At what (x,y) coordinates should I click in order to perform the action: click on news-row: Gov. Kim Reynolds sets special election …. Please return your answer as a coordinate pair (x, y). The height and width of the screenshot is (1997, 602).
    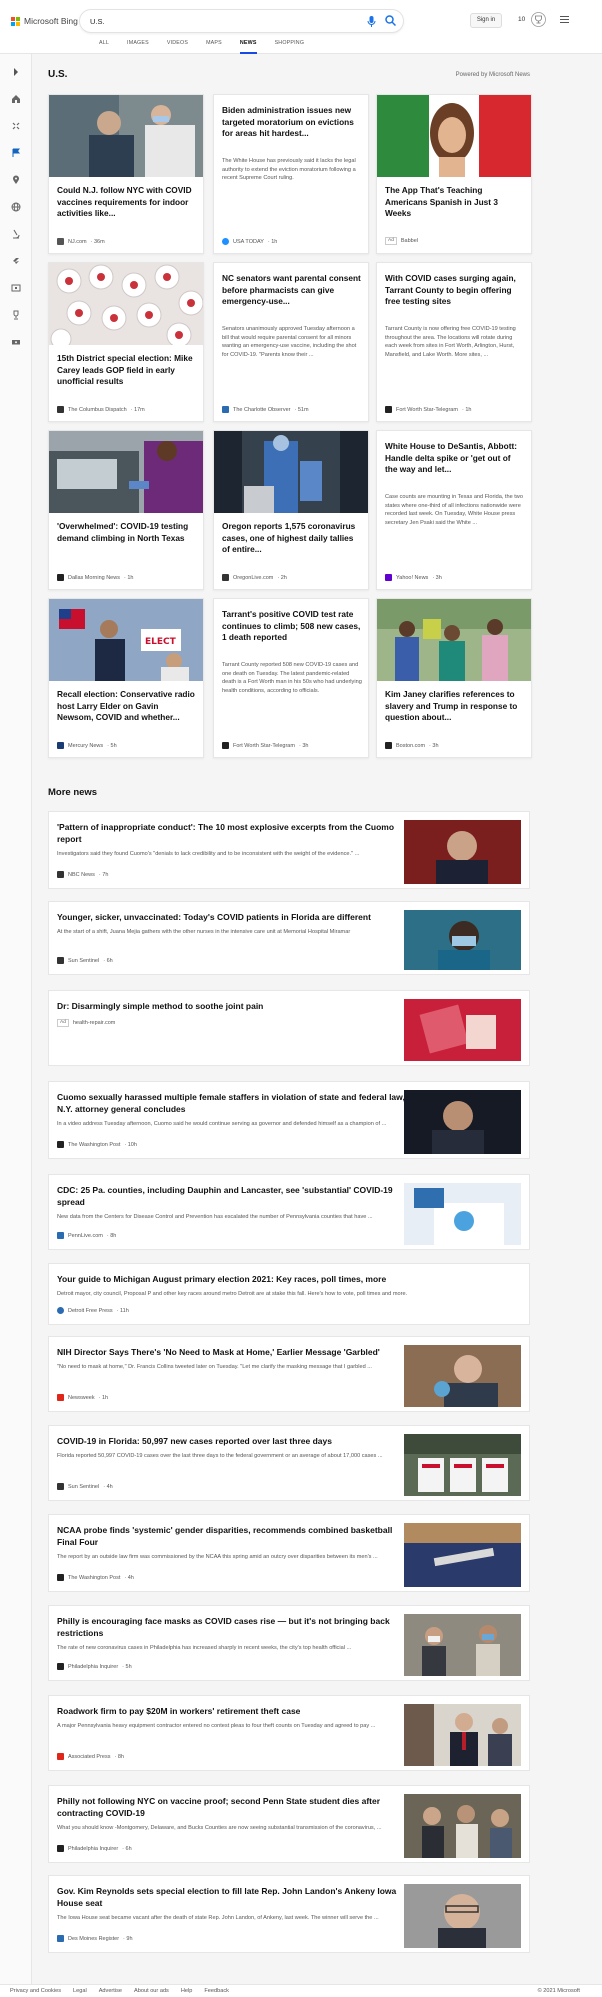
    Looking at the image, I should click on (289, 1914).